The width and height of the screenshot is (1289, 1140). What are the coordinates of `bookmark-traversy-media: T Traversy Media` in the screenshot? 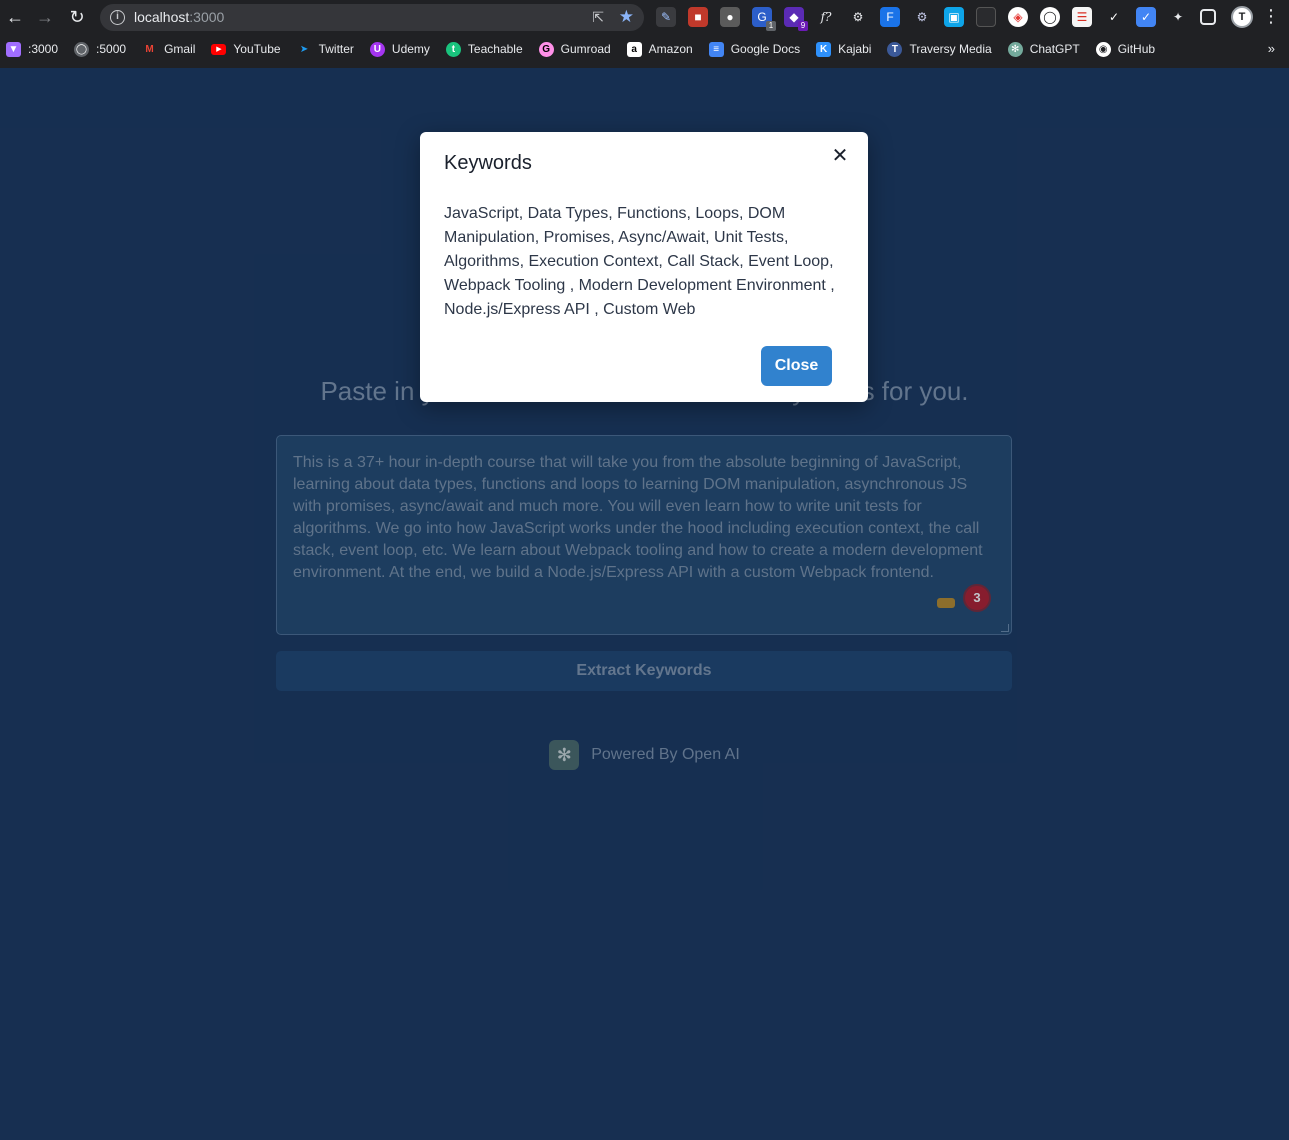 It's located at (939, 49).